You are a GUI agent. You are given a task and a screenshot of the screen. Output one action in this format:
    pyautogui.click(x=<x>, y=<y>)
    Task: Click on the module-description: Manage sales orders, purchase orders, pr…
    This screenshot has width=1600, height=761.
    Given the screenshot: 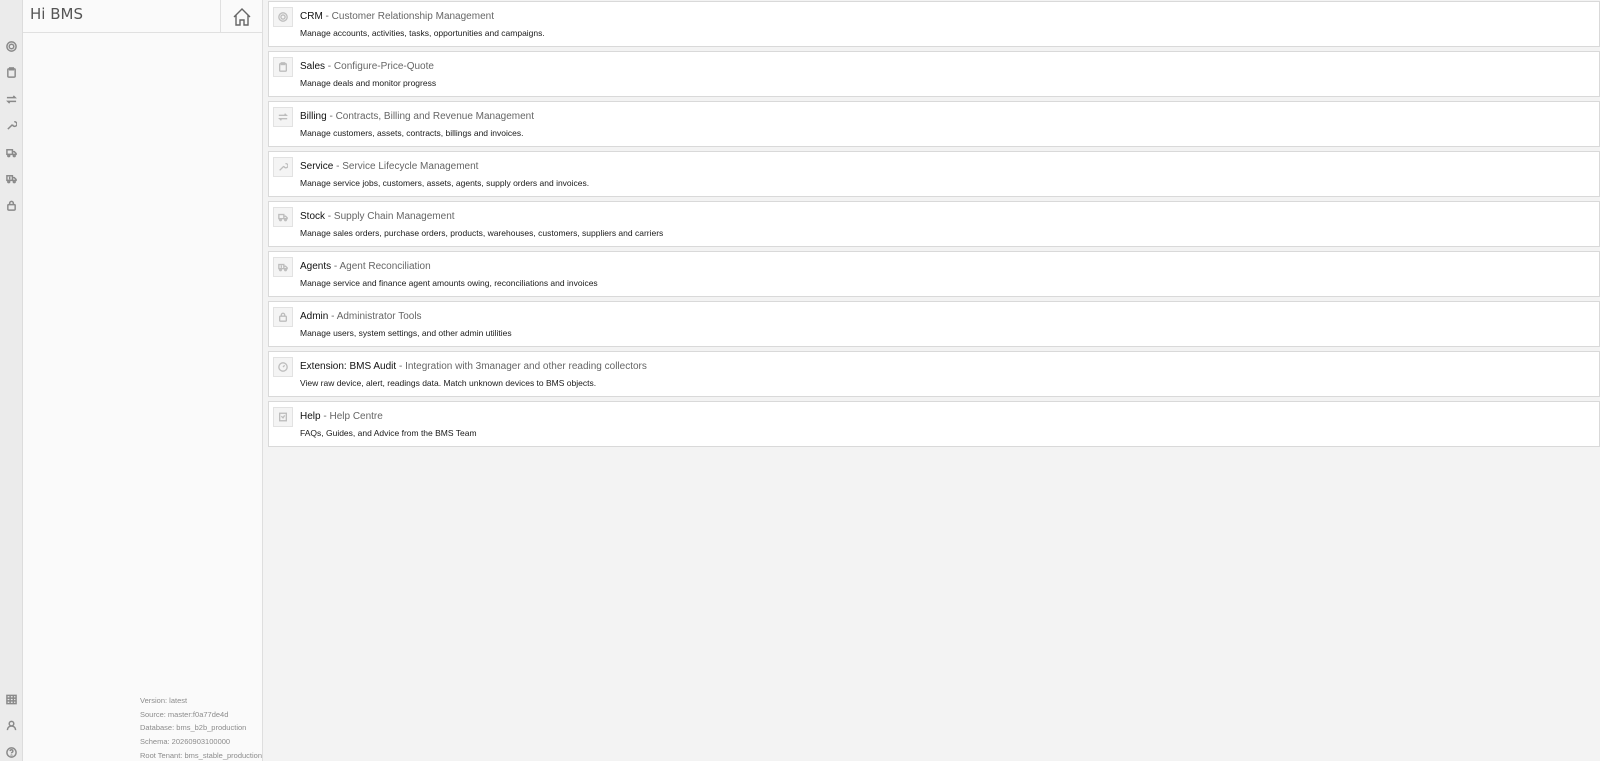 What is the action you would take?
    pyautogui.click(x=482, y=233)
    